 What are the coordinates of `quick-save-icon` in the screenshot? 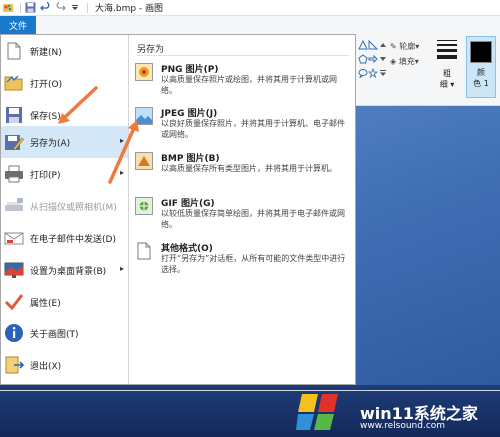 It's located at (30, 8).